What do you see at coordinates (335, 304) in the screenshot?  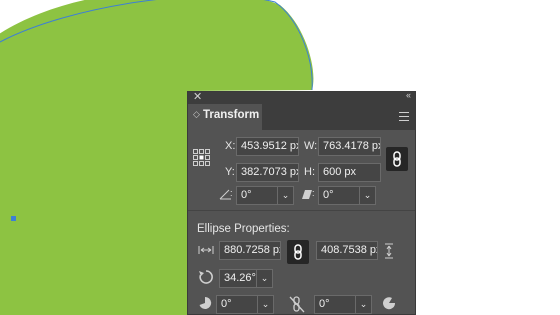 I see `pie-end-field: 0°` at bounding box center [335, 304].